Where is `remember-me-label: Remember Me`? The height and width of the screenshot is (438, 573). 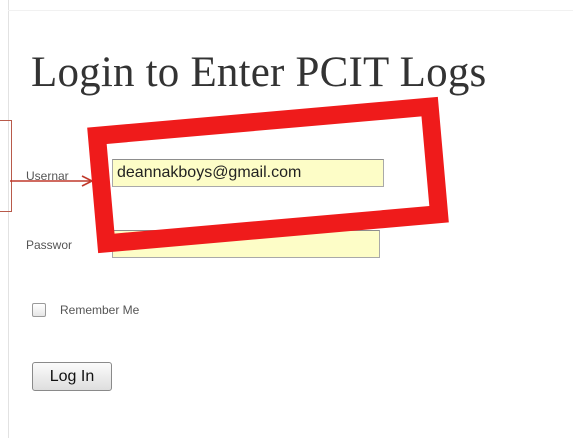 remember-me-label: Remember Me is located at coordinates (100, 310).